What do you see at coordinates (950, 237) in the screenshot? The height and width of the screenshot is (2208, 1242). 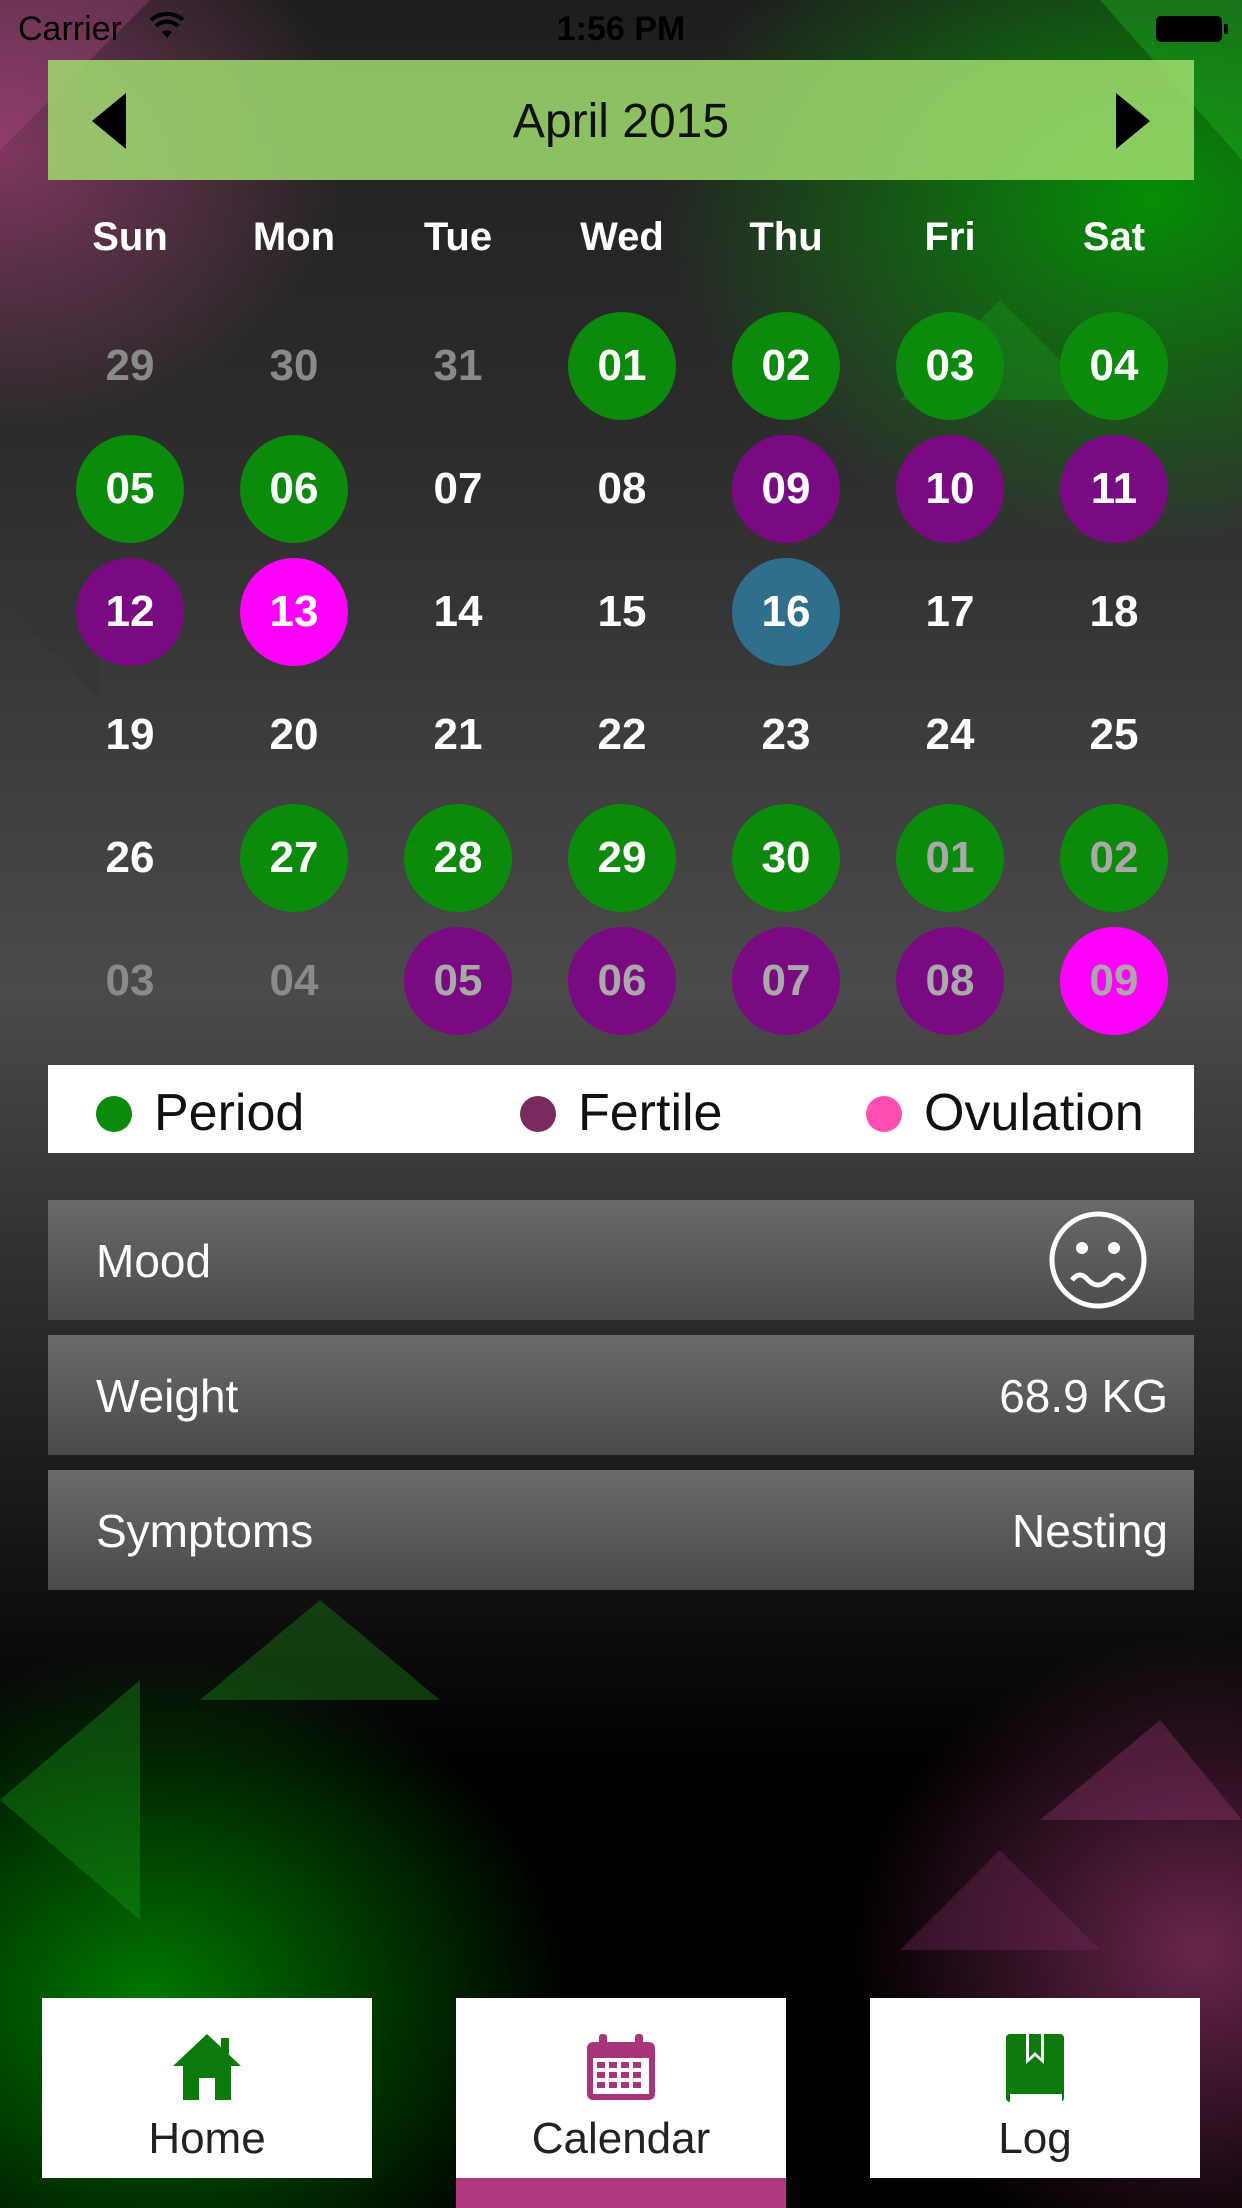 I see `weekday-fri: Fri` at bounding box center [950, 237].